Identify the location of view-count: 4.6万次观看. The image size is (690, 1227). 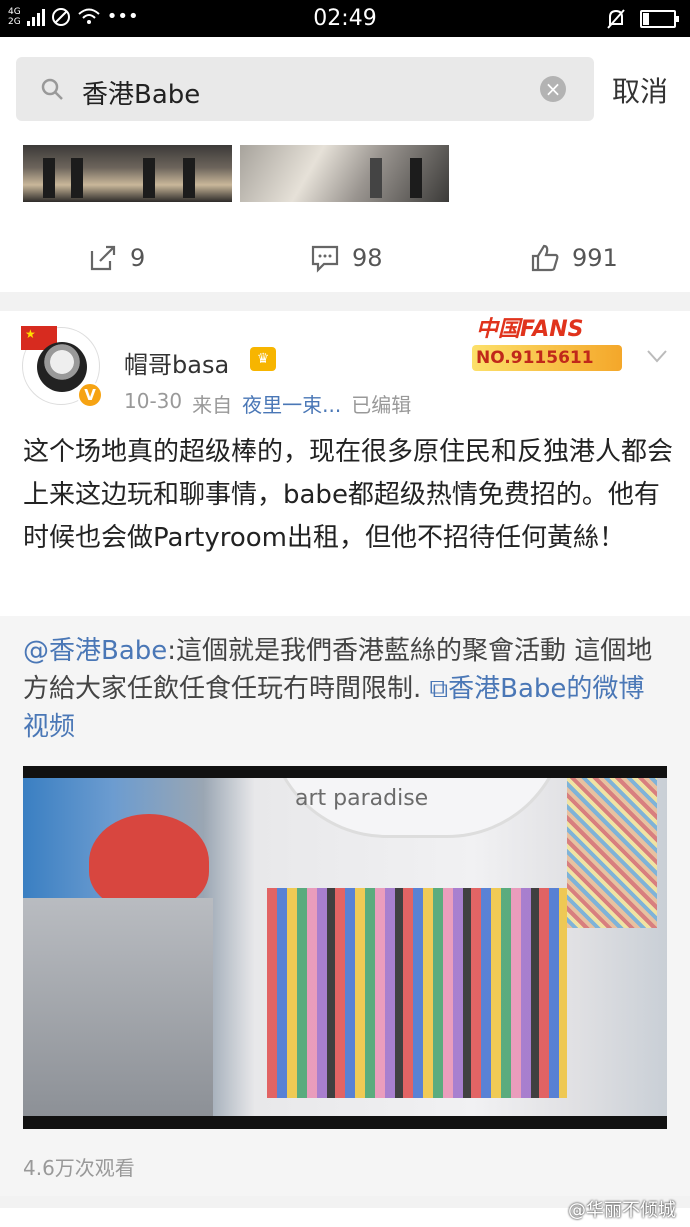
(79, 1168).